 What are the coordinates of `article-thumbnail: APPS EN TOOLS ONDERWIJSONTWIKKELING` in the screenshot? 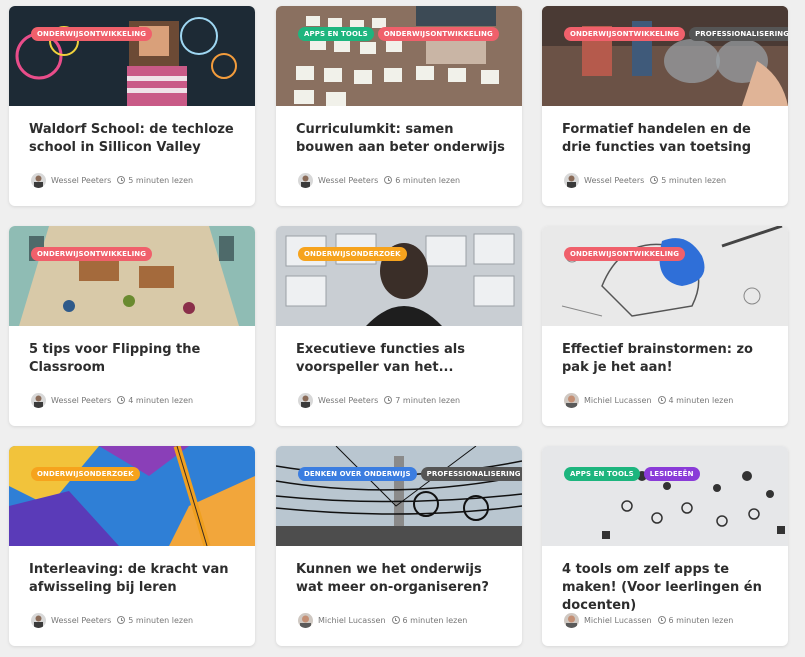 It's located at (399, 56).